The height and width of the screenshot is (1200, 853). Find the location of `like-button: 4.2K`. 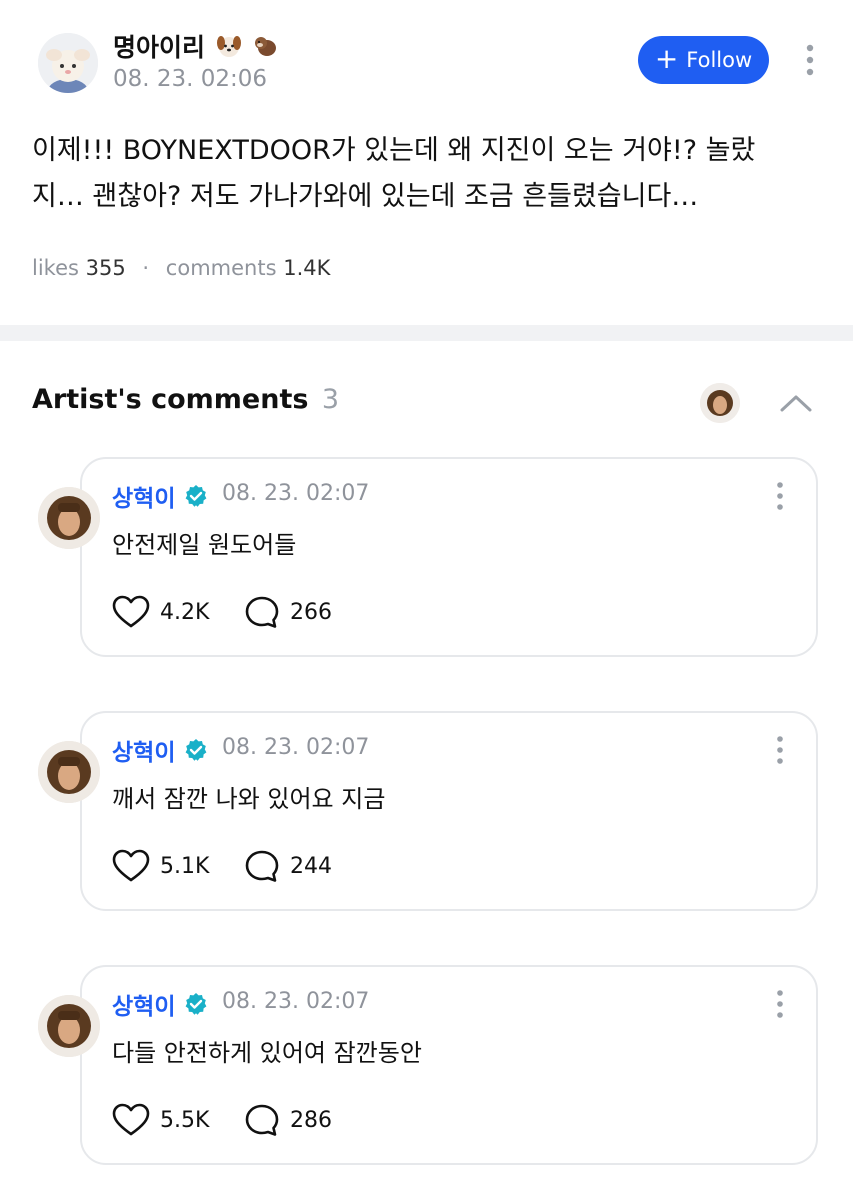

like-button: 4.2K is located at coordinates (160, 612).